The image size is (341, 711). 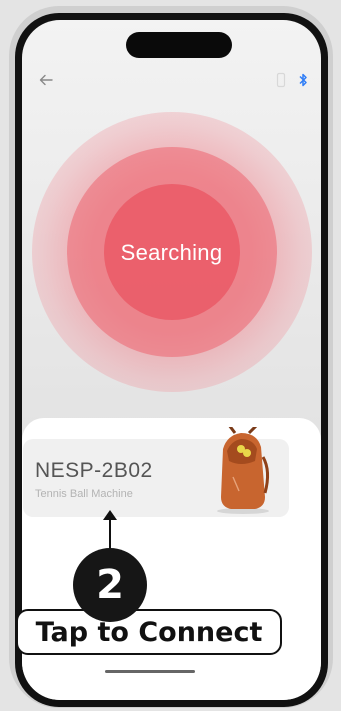 I want to click on step-number-badge: 2, so click(x=110, y=585).